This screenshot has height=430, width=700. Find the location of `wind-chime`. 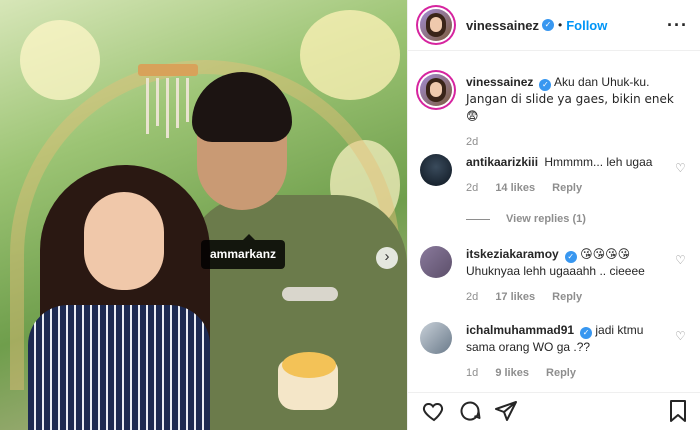

wind-chime is located at coordinates (168, 70).